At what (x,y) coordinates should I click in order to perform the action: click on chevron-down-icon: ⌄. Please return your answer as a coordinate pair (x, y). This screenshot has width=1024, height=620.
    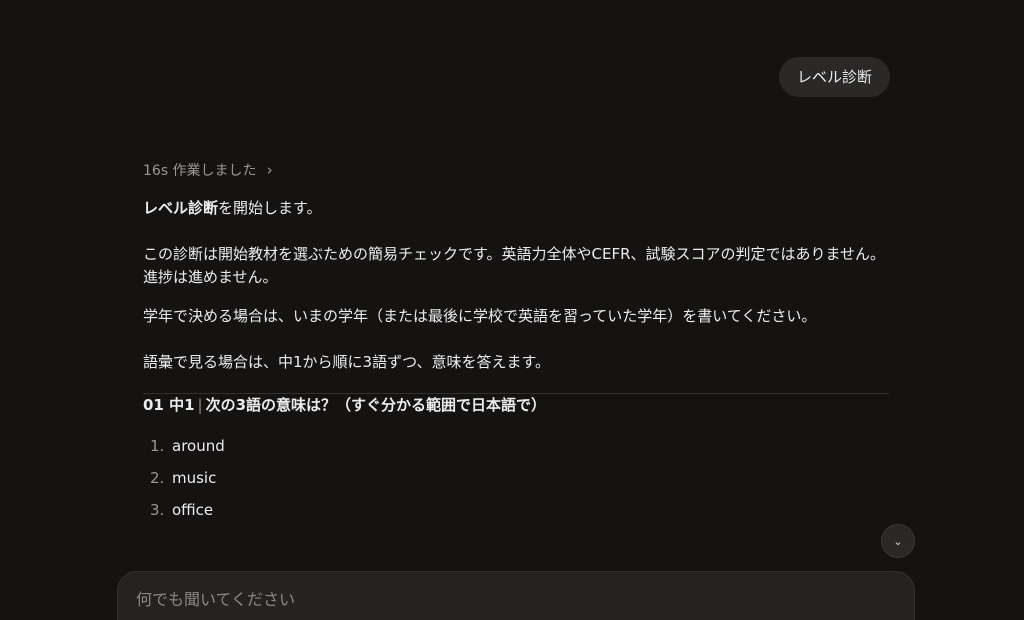
    Looking at the image, I should click on (898, 541).